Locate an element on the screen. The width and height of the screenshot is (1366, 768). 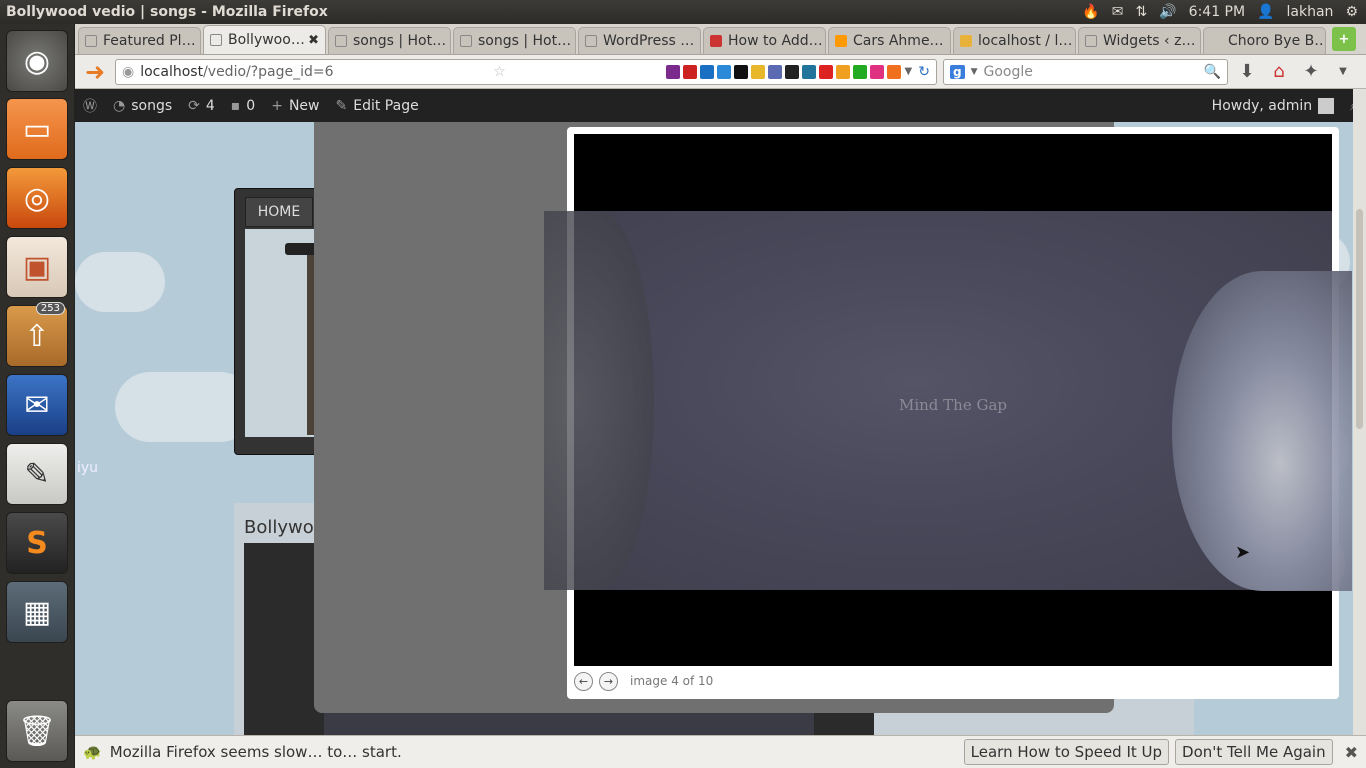
software-updater-icon: ⇧ 253 is located at coordinates (37, 334).